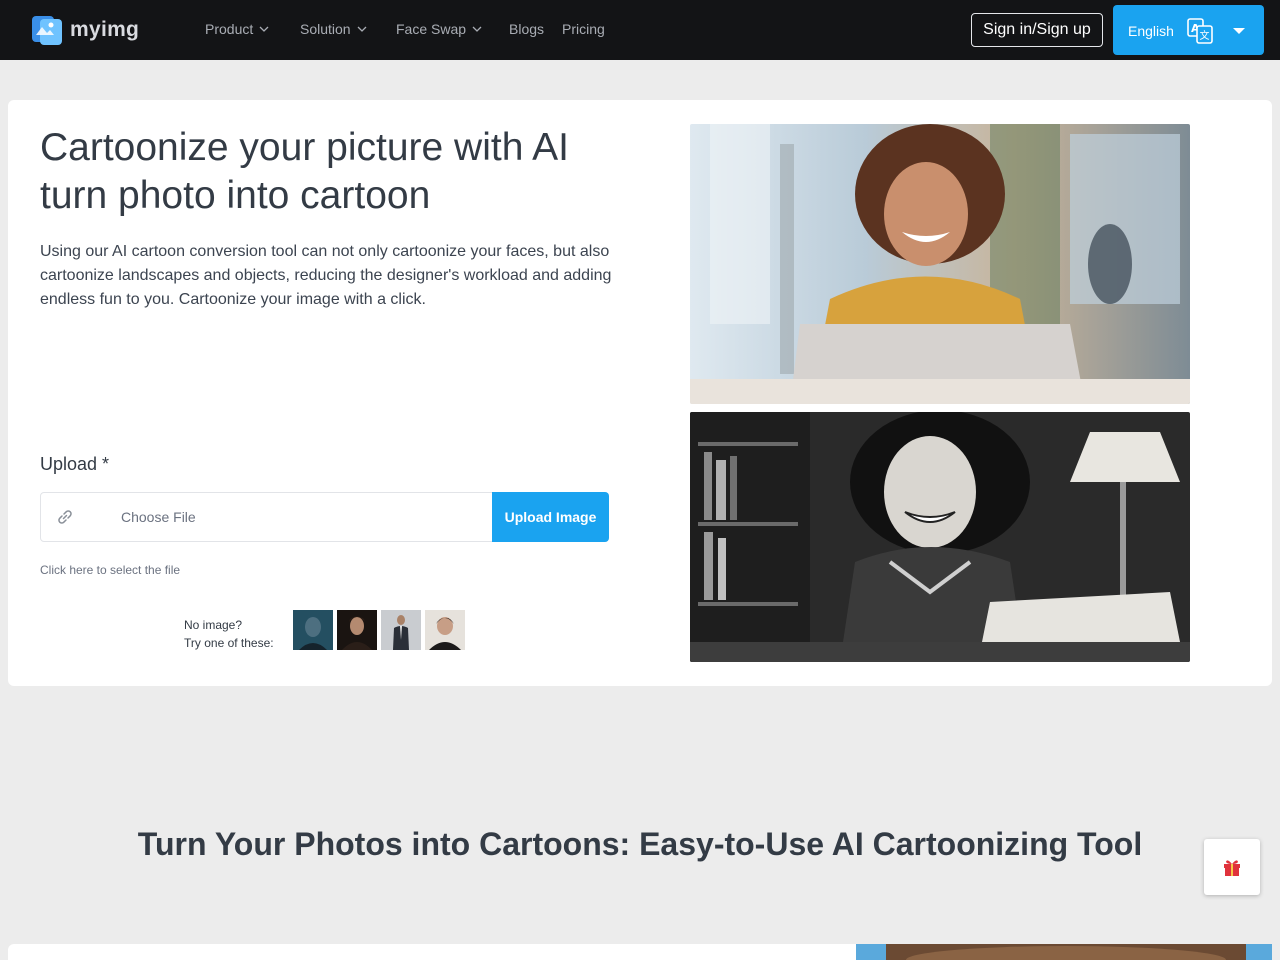 The image size is (1280, 960). I want to click on translate-icon: A 文, so click(1200, 31).